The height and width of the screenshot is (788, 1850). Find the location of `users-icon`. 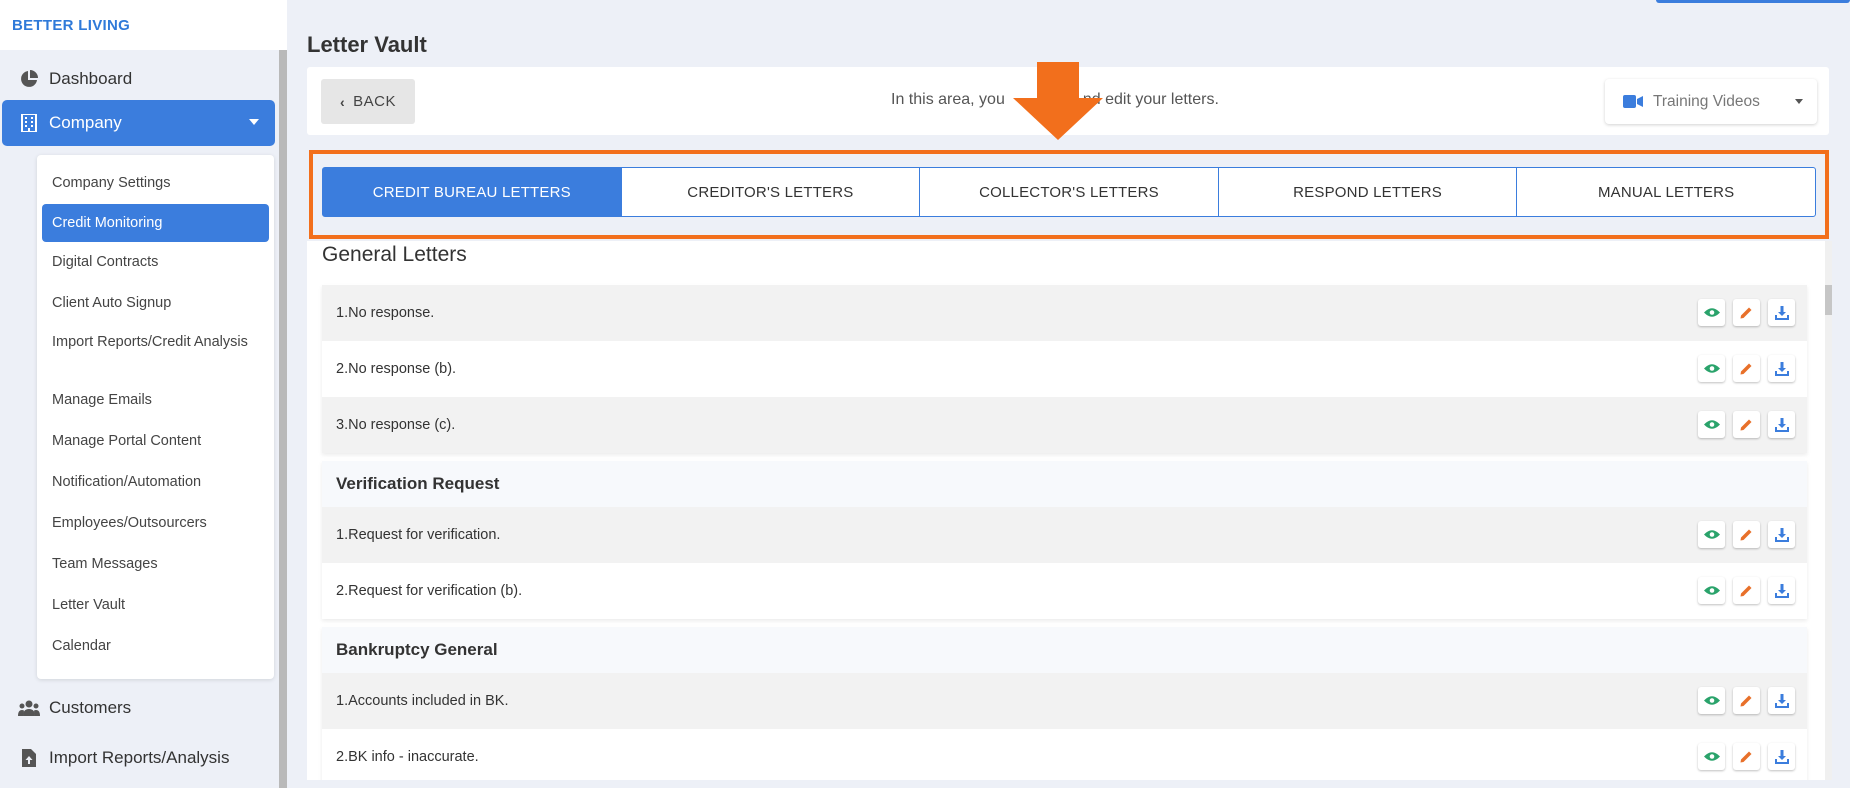

users-icon is located at coordinates (29, 708).